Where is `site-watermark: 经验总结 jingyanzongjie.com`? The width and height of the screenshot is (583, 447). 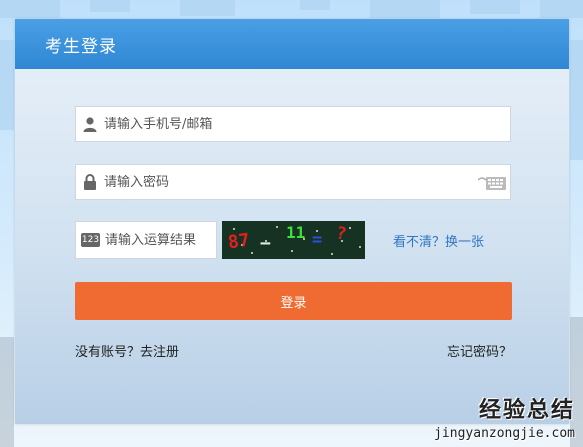
site-watermark: 经验总结 jingyanzongjie.com is located at coordinates (504, 416).